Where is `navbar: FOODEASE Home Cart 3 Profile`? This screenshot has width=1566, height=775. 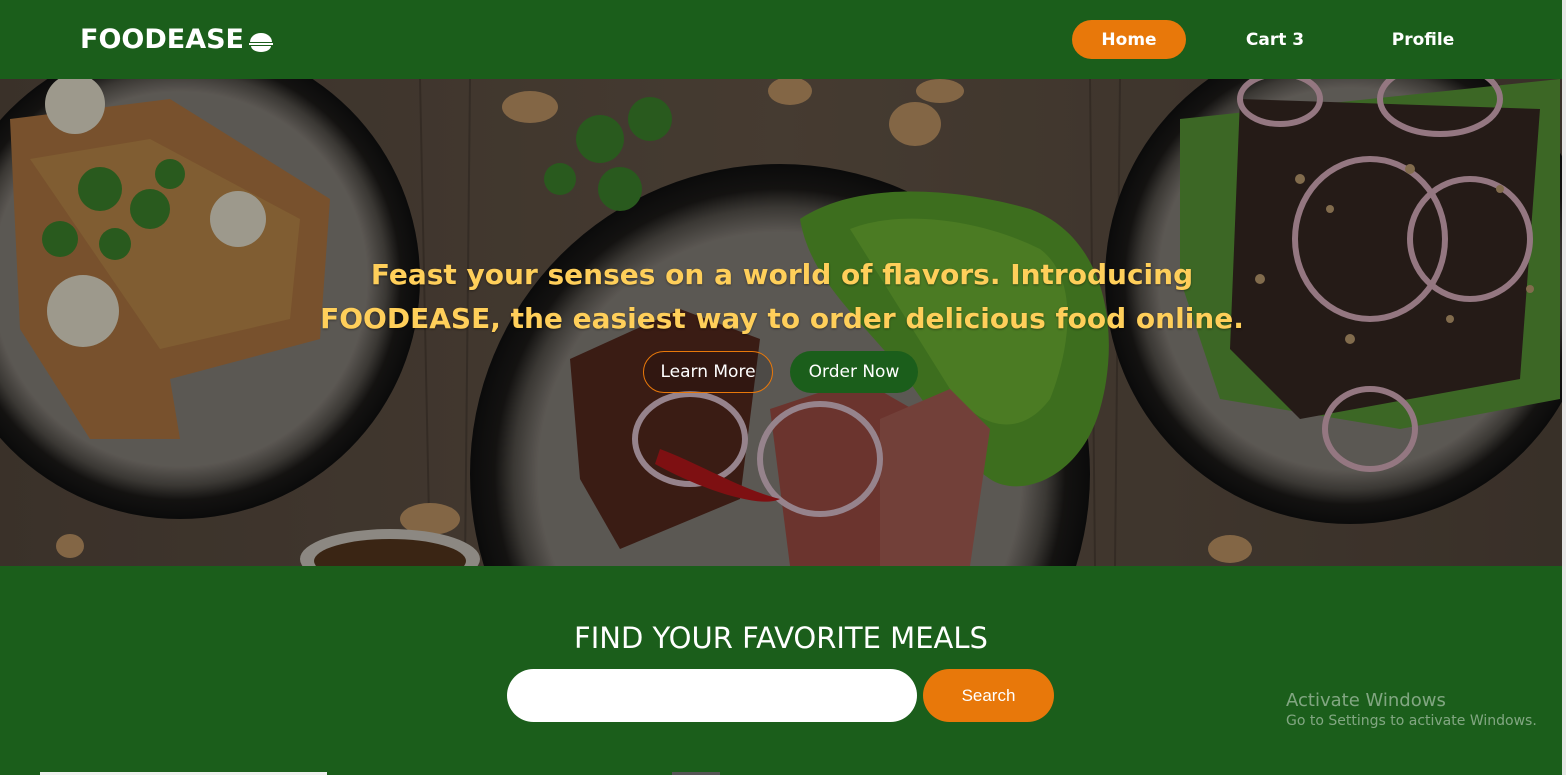
navbar: FOODEASE Home Cart 3 Profile is located at coordinates (783, 39).